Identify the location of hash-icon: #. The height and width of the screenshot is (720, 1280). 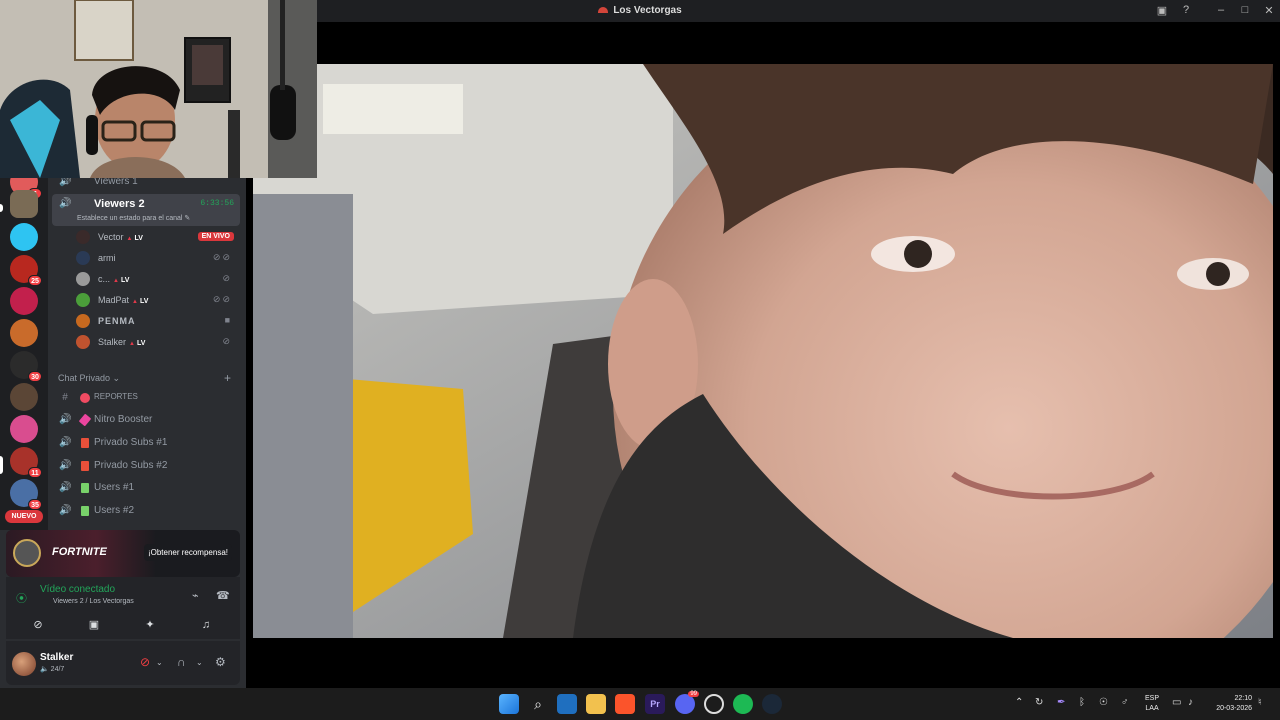
(65, 397).